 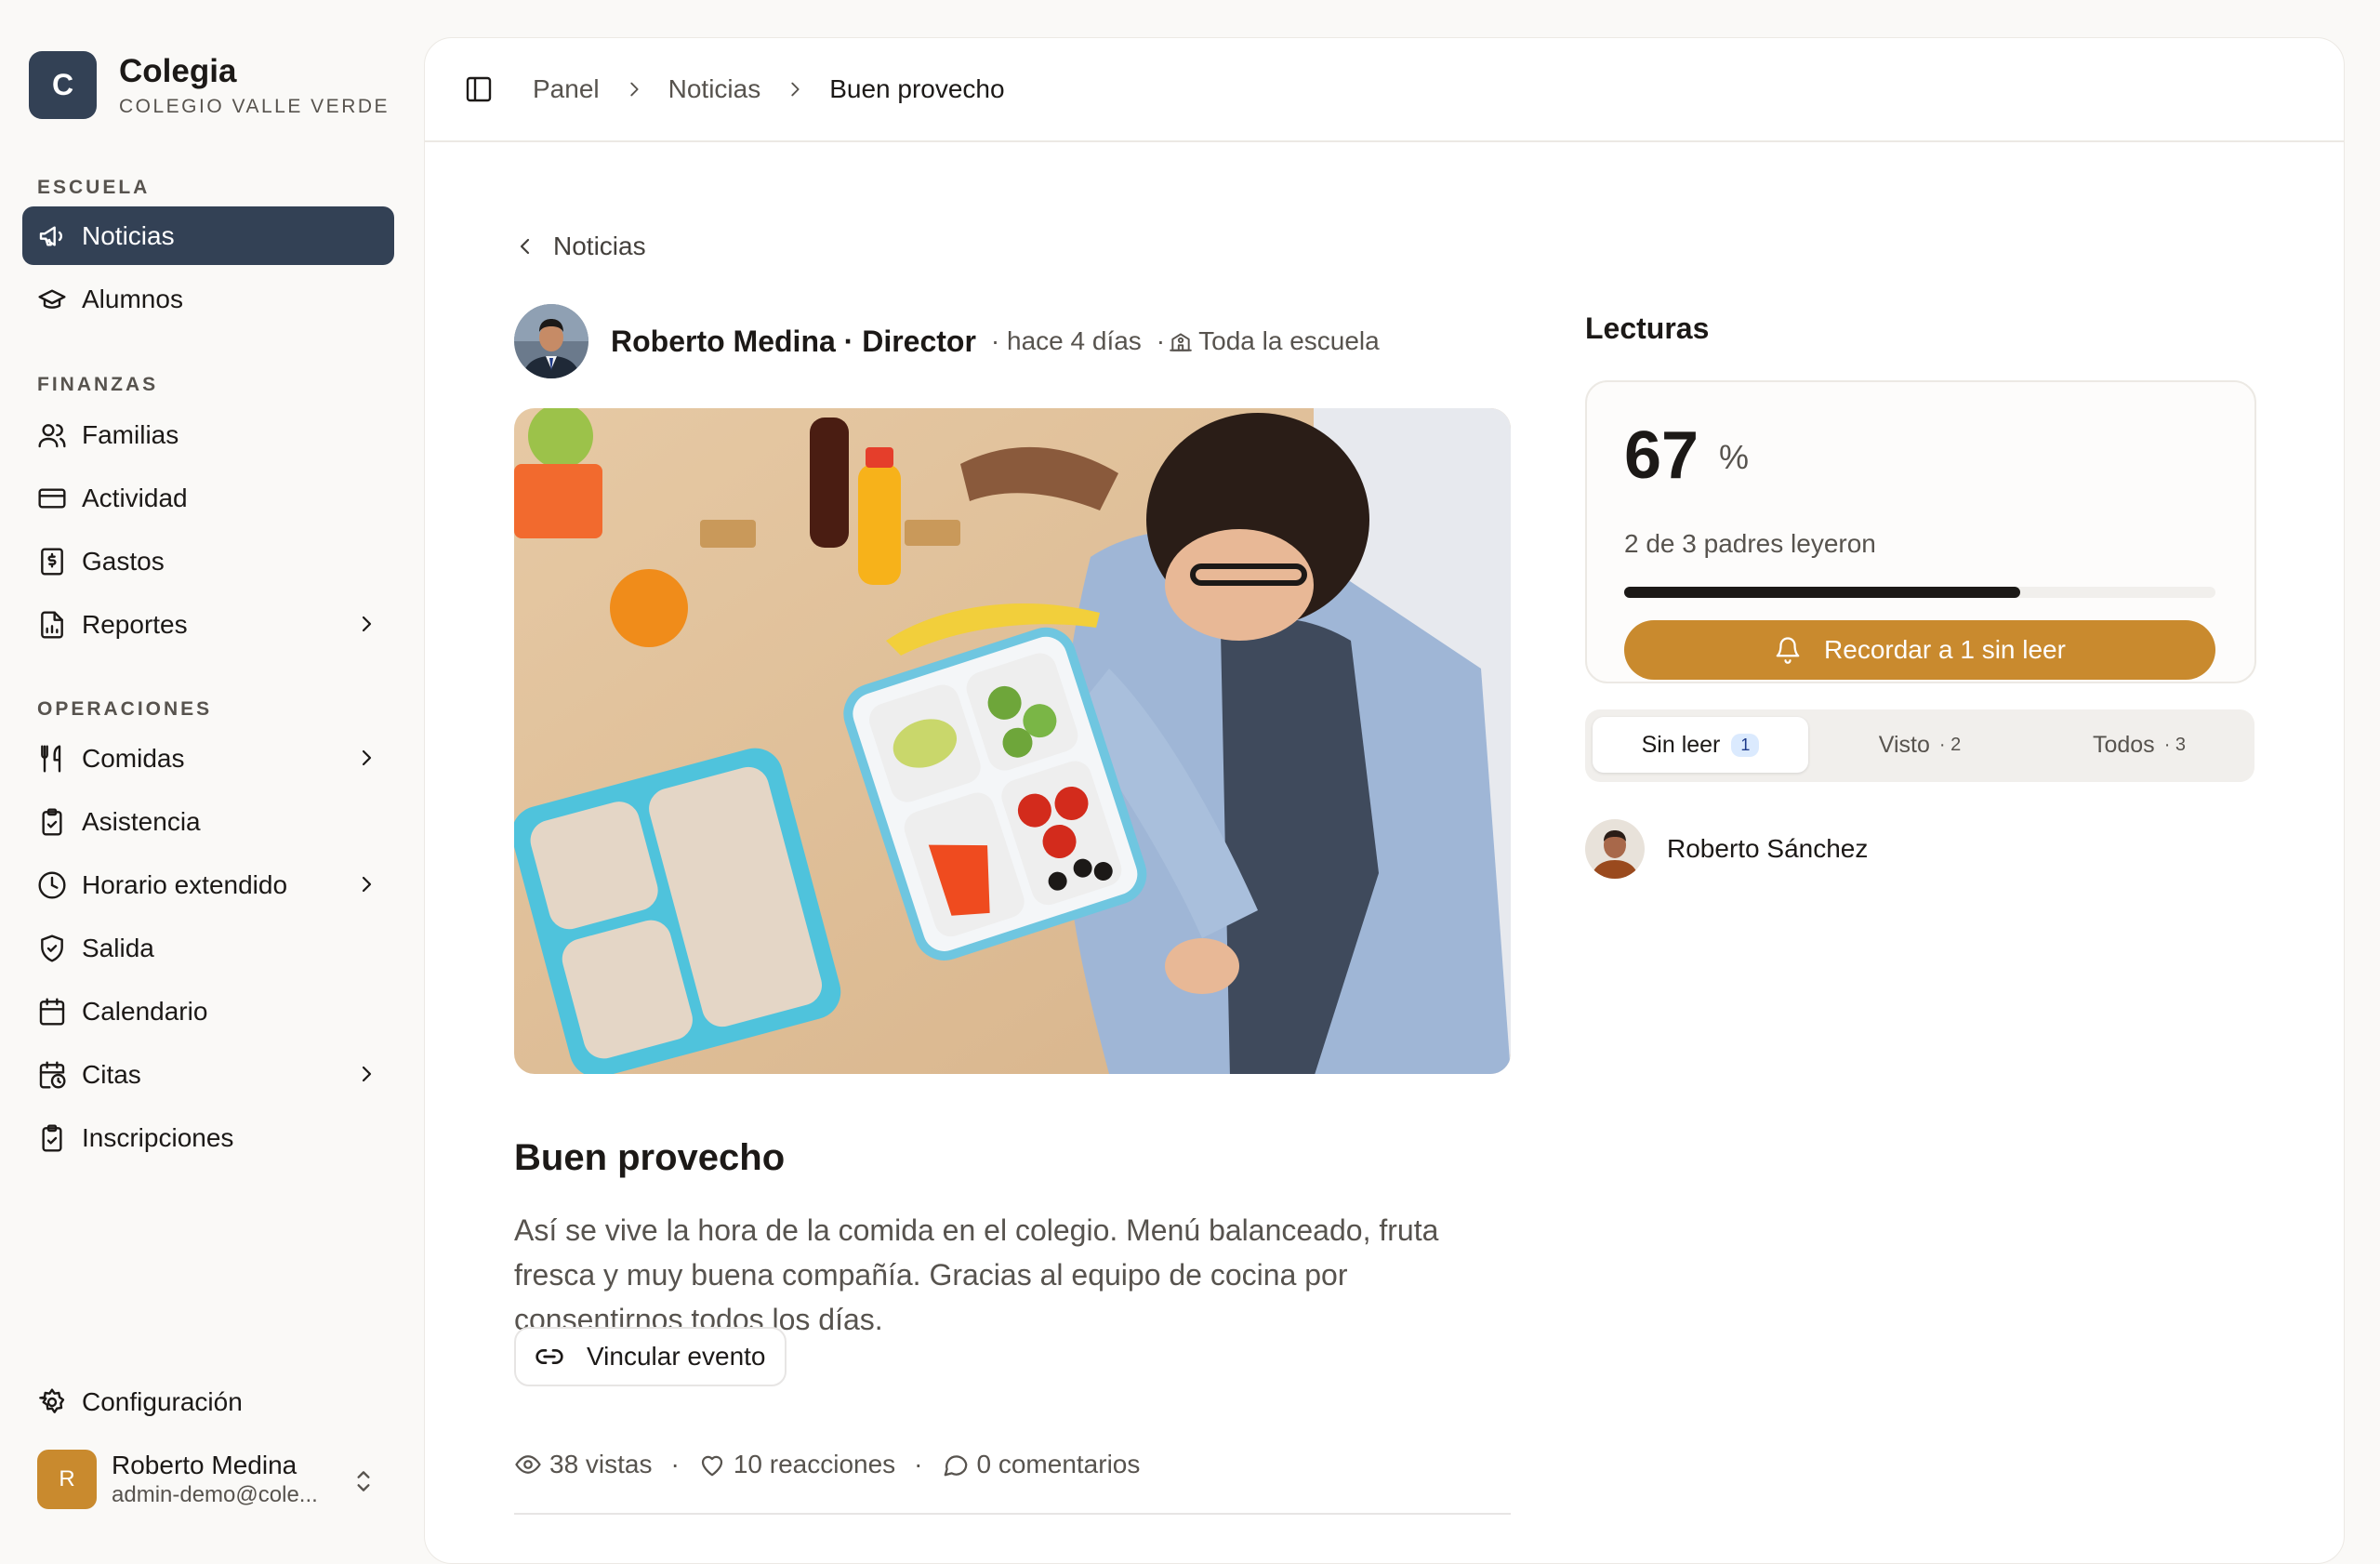 I want to click on sidebar-item-label: Noticias, so click(x=128, y=235).